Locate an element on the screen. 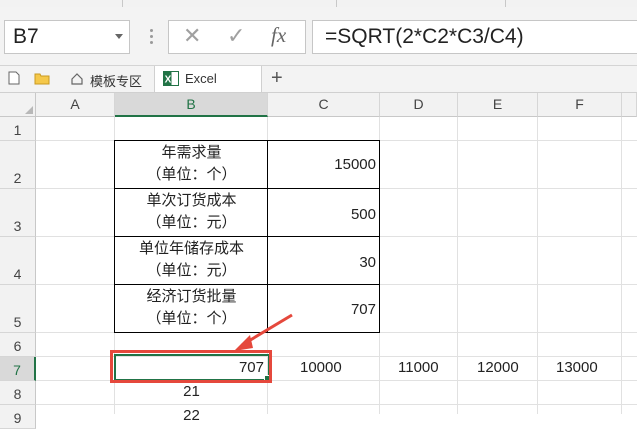  formula-bar: B7 ✕ ✓ fx =SQRT(2*C2*C3/C4) is located at coordinates (318, 36).